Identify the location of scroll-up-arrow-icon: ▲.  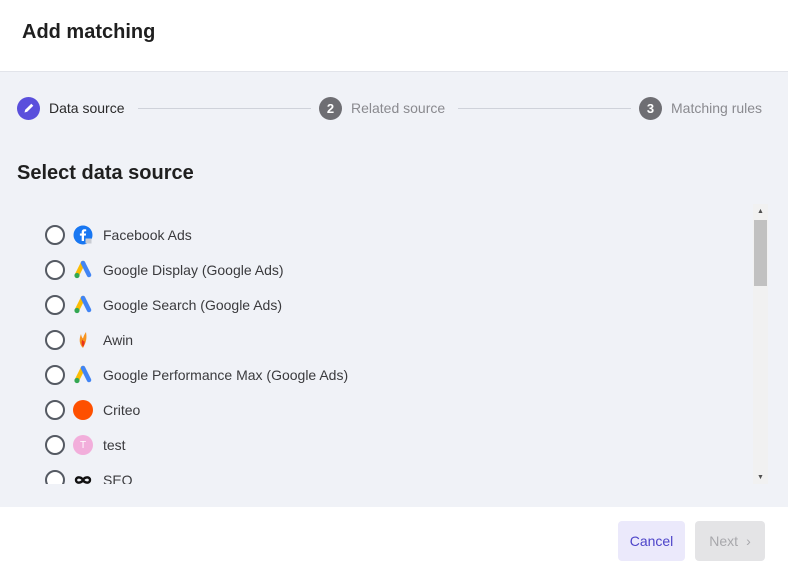
(760, 211).